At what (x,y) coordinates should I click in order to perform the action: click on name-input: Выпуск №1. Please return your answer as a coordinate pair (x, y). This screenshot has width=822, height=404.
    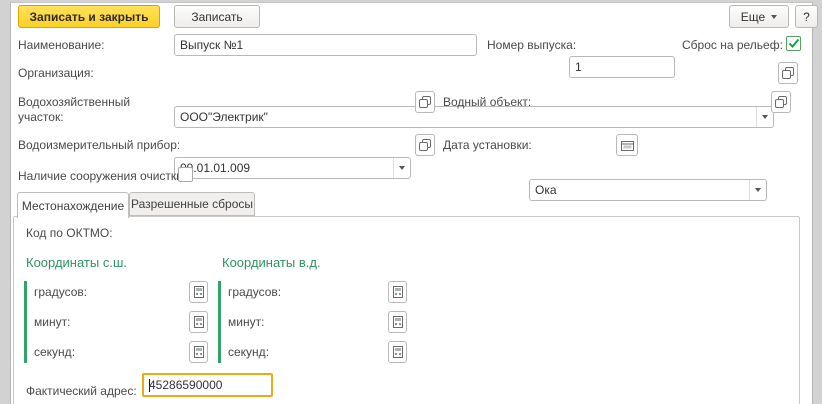
    Looking at the image, I should click on (325, 45).